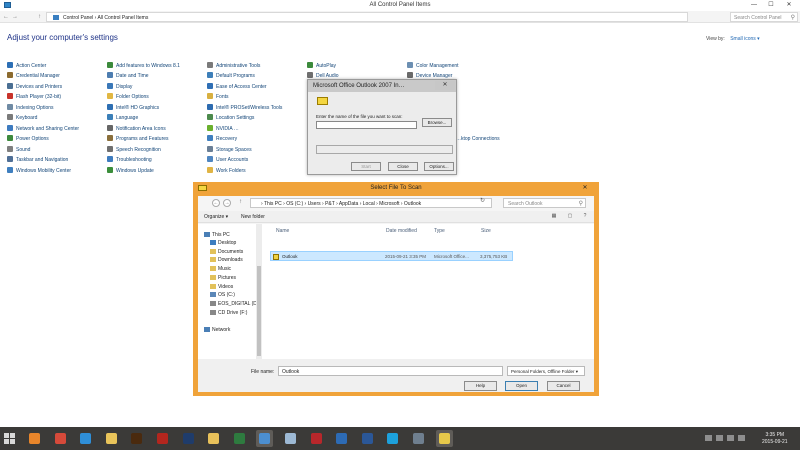  What do you see at coordinates (119, 86) in the screenshot?
I see `control-panel-item: Display` at bounding box center [119, 86].